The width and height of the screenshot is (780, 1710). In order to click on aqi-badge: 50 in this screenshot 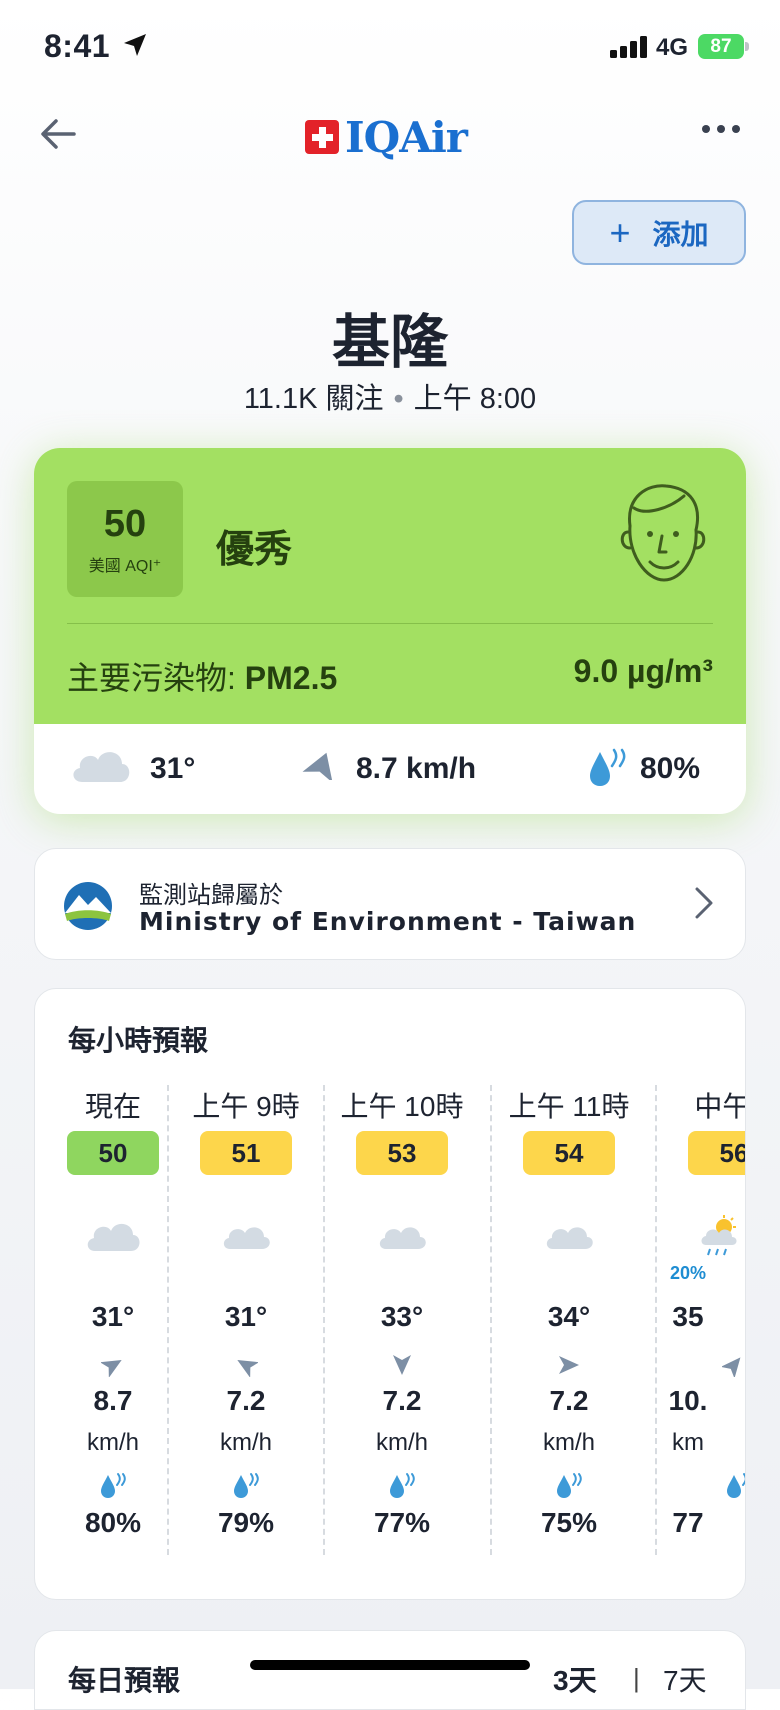, I will do `click(113, 1153)`.